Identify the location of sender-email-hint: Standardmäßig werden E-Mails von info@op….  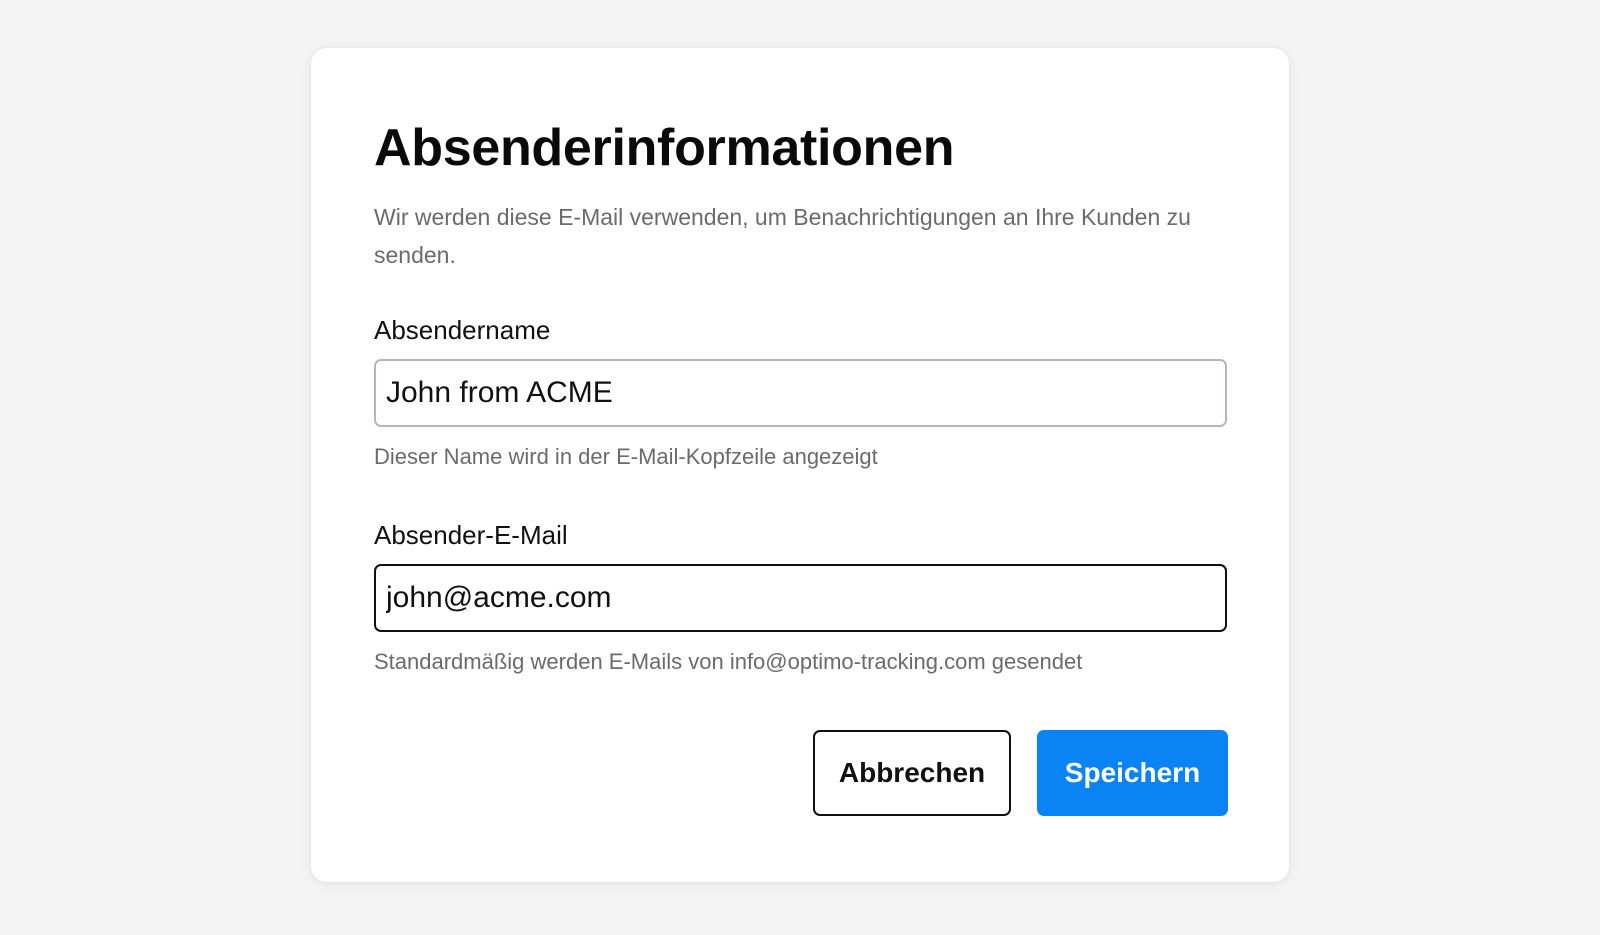
(728, 661).